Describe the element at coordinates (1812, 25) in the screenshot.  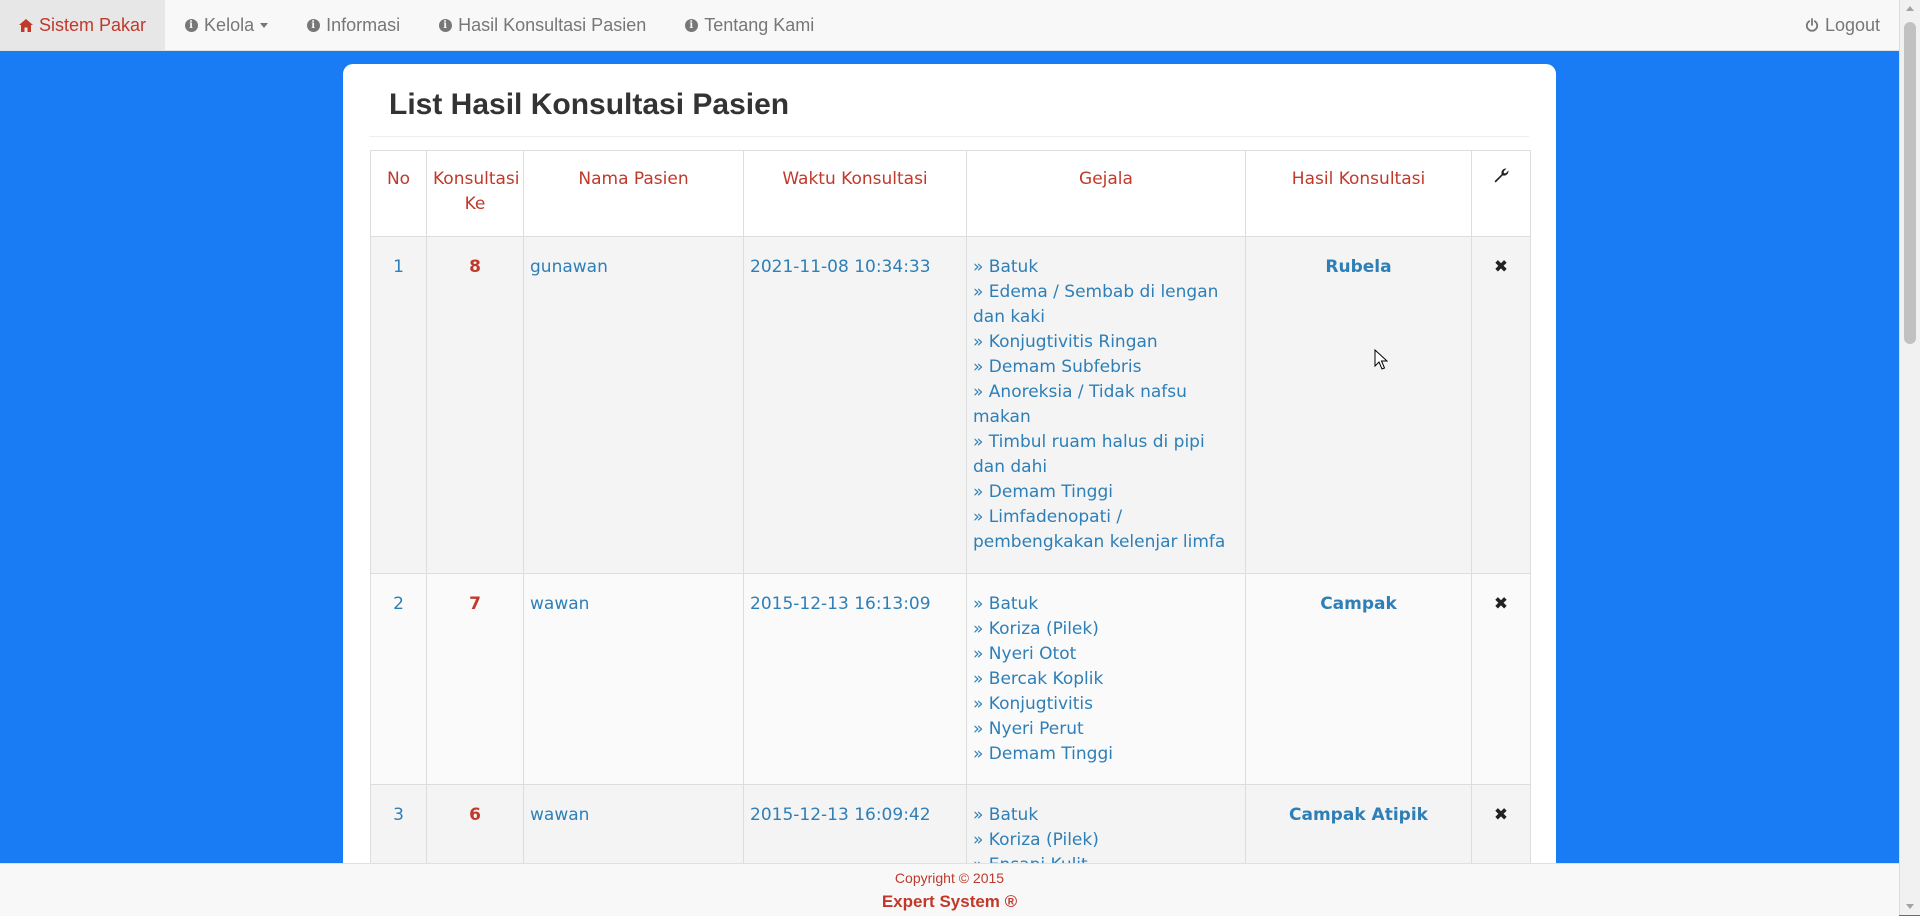
I see `power-icon` at that location.